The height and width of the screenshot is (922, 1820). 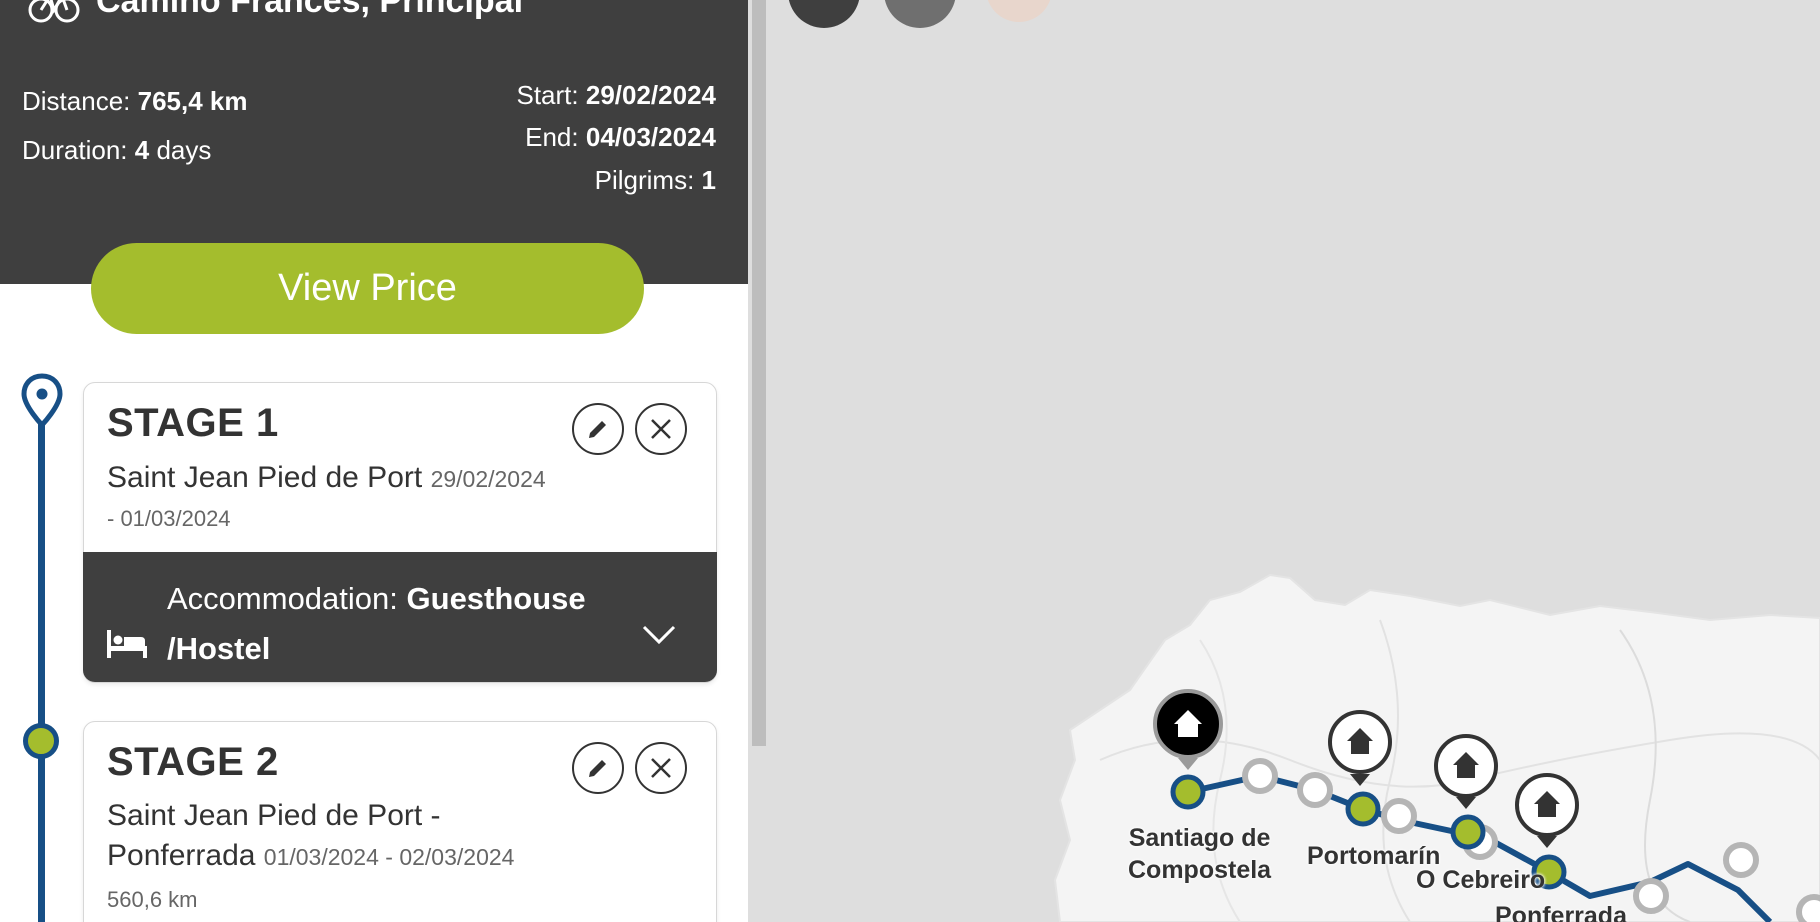 What do you see at coordinates (650, 95) in the screenshot?
I see `start-date: 29/02/2024` at bounding box center [650, 95].